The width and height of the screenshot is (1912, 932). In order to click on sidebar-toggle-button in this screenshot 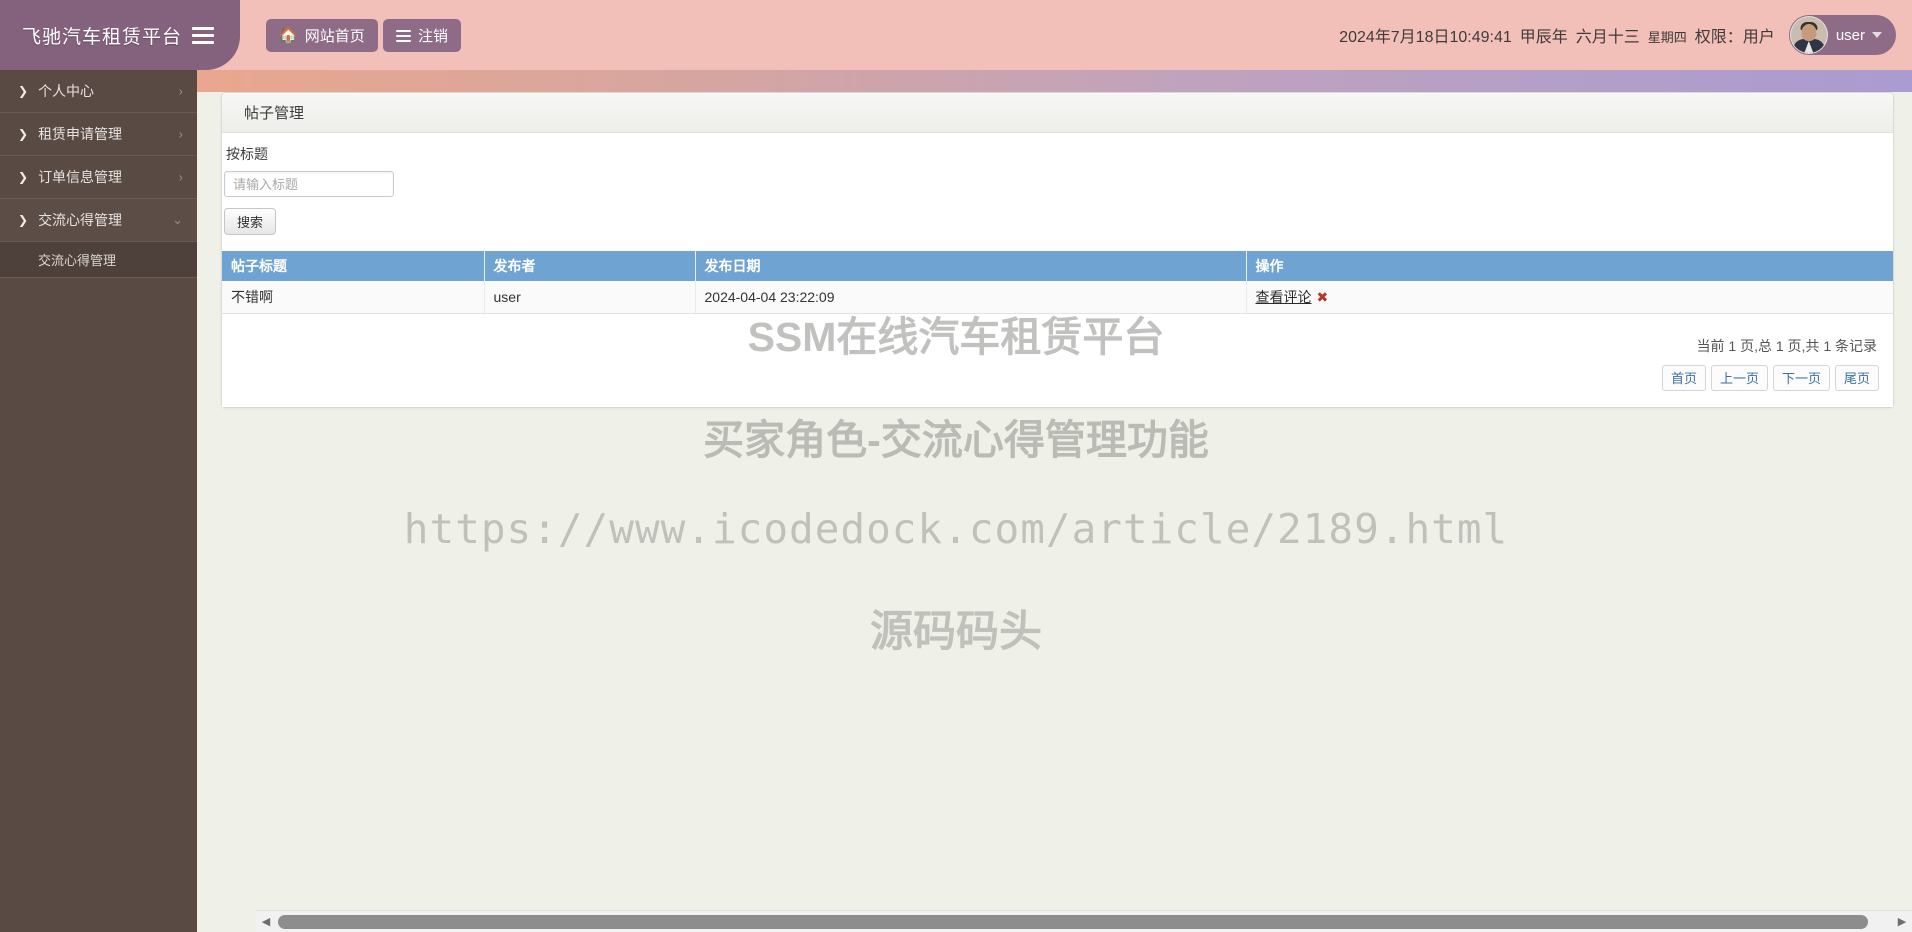, I will do `click(205, 35)`.